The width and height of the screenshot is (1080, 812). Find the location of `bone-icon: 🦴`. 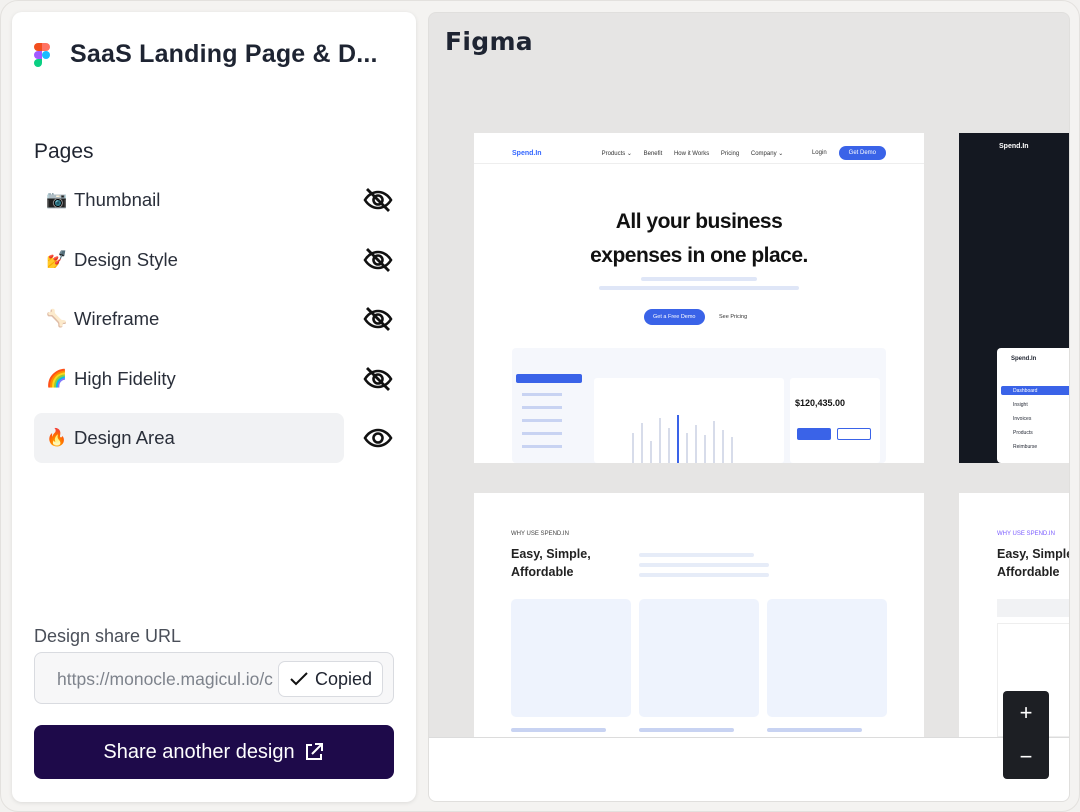

bone-icon: 🦴 is located at coordinates (57, 318).